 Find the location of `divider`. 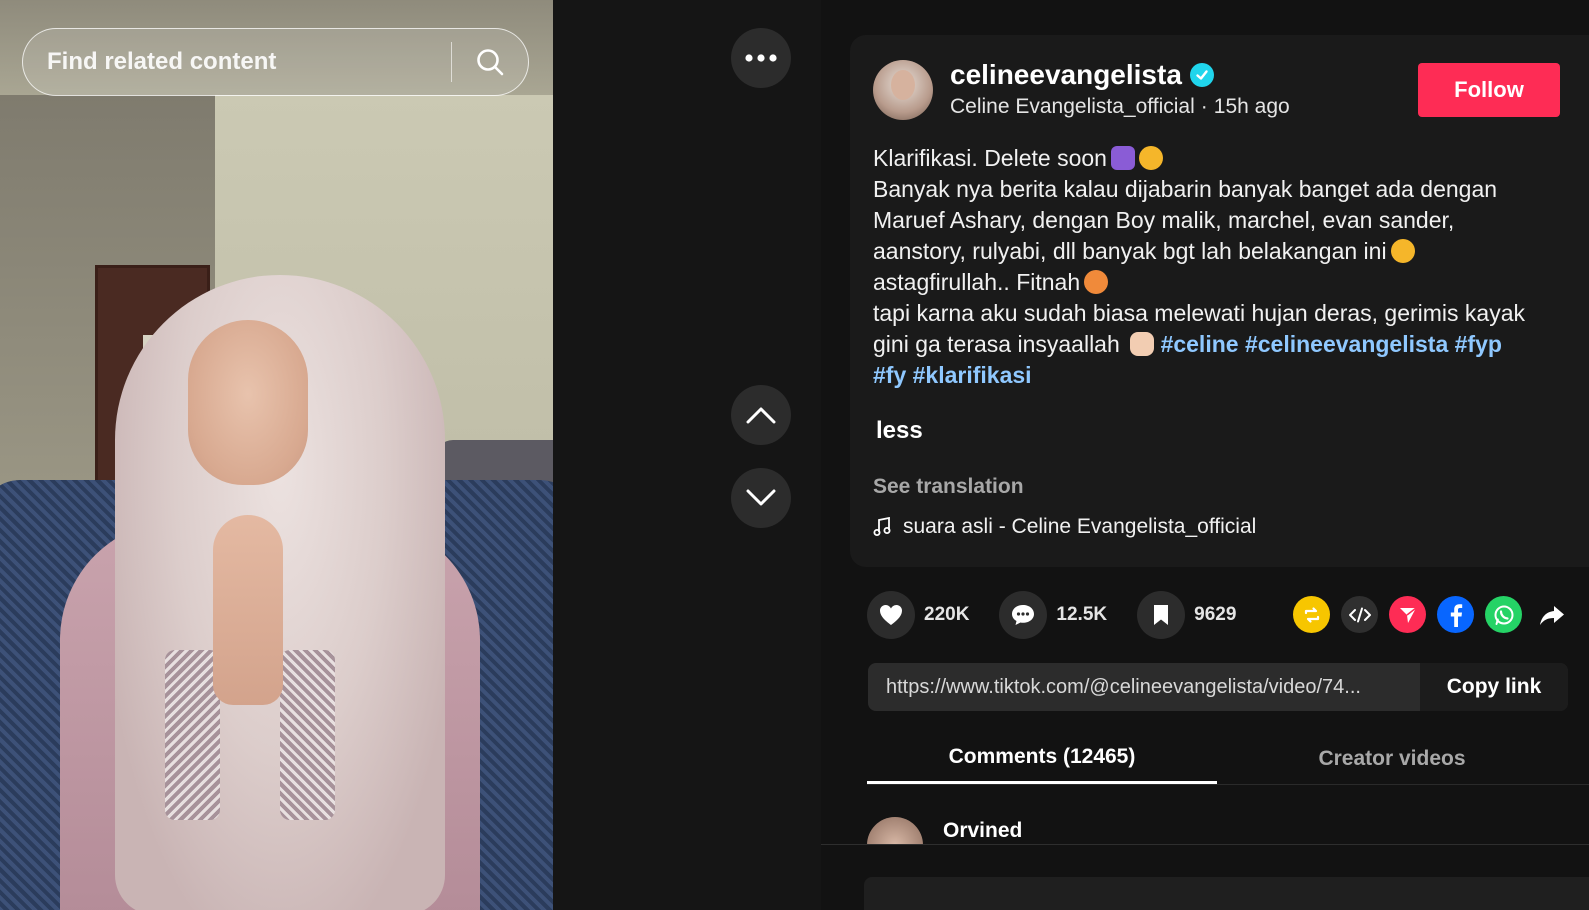

divider is located at coordinates (1205, 844).